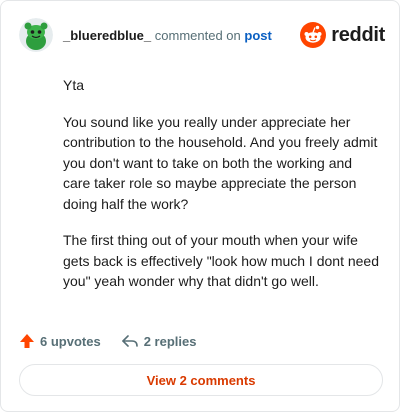 The width and height of the screenshot is (400, 412). Describe the element at coordinates (74, 85) in the screenshot. I see `comment-paragraph: Yta` at that location.